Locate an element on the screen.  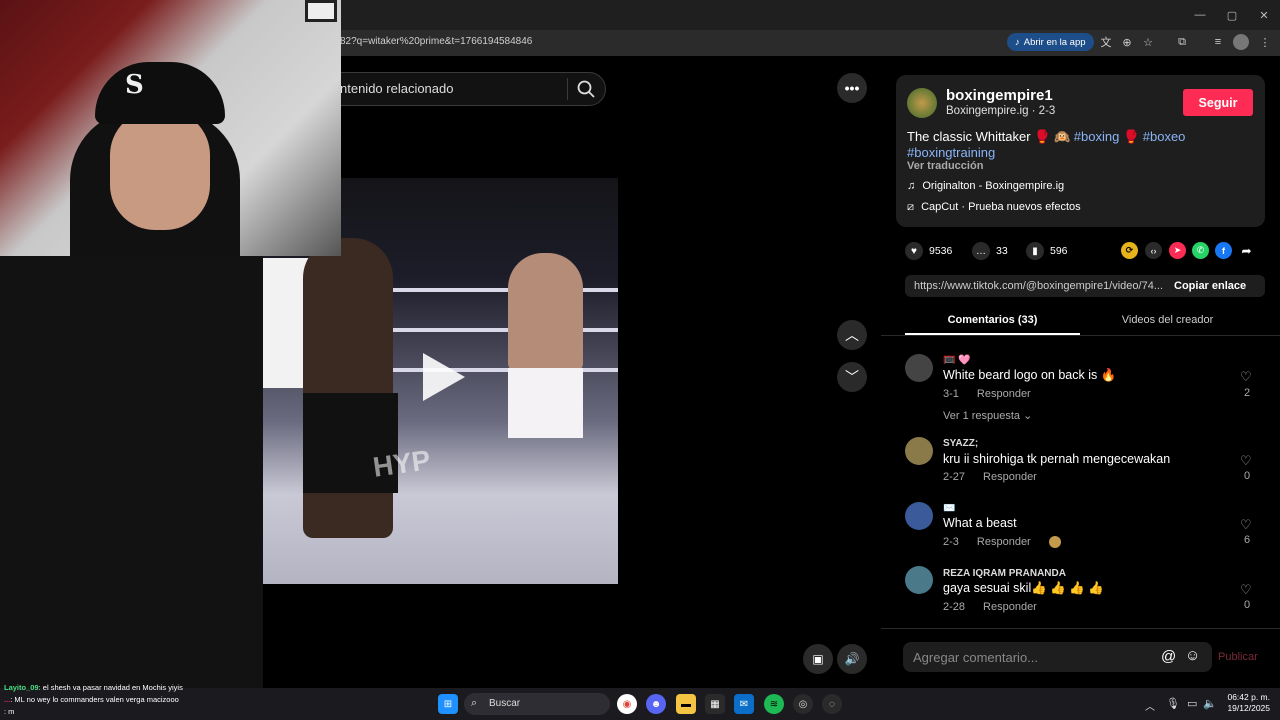
mail-icon: ✉ is located at coordinates (744, 704).